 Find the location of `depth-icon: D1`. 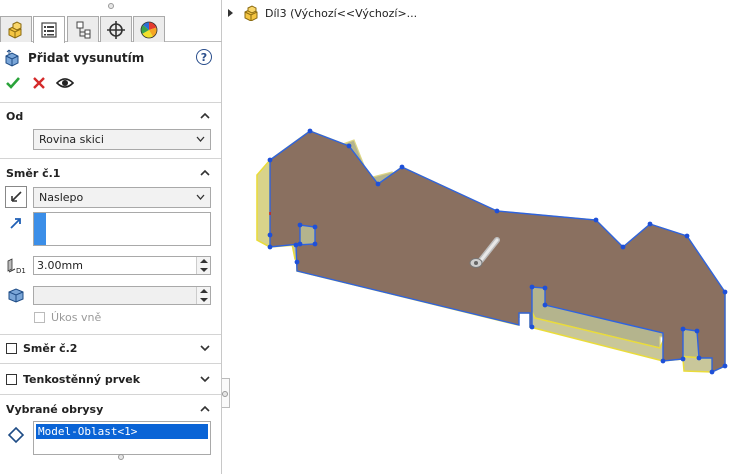

depth-icon: D1 is located at coordinates (16, 266).